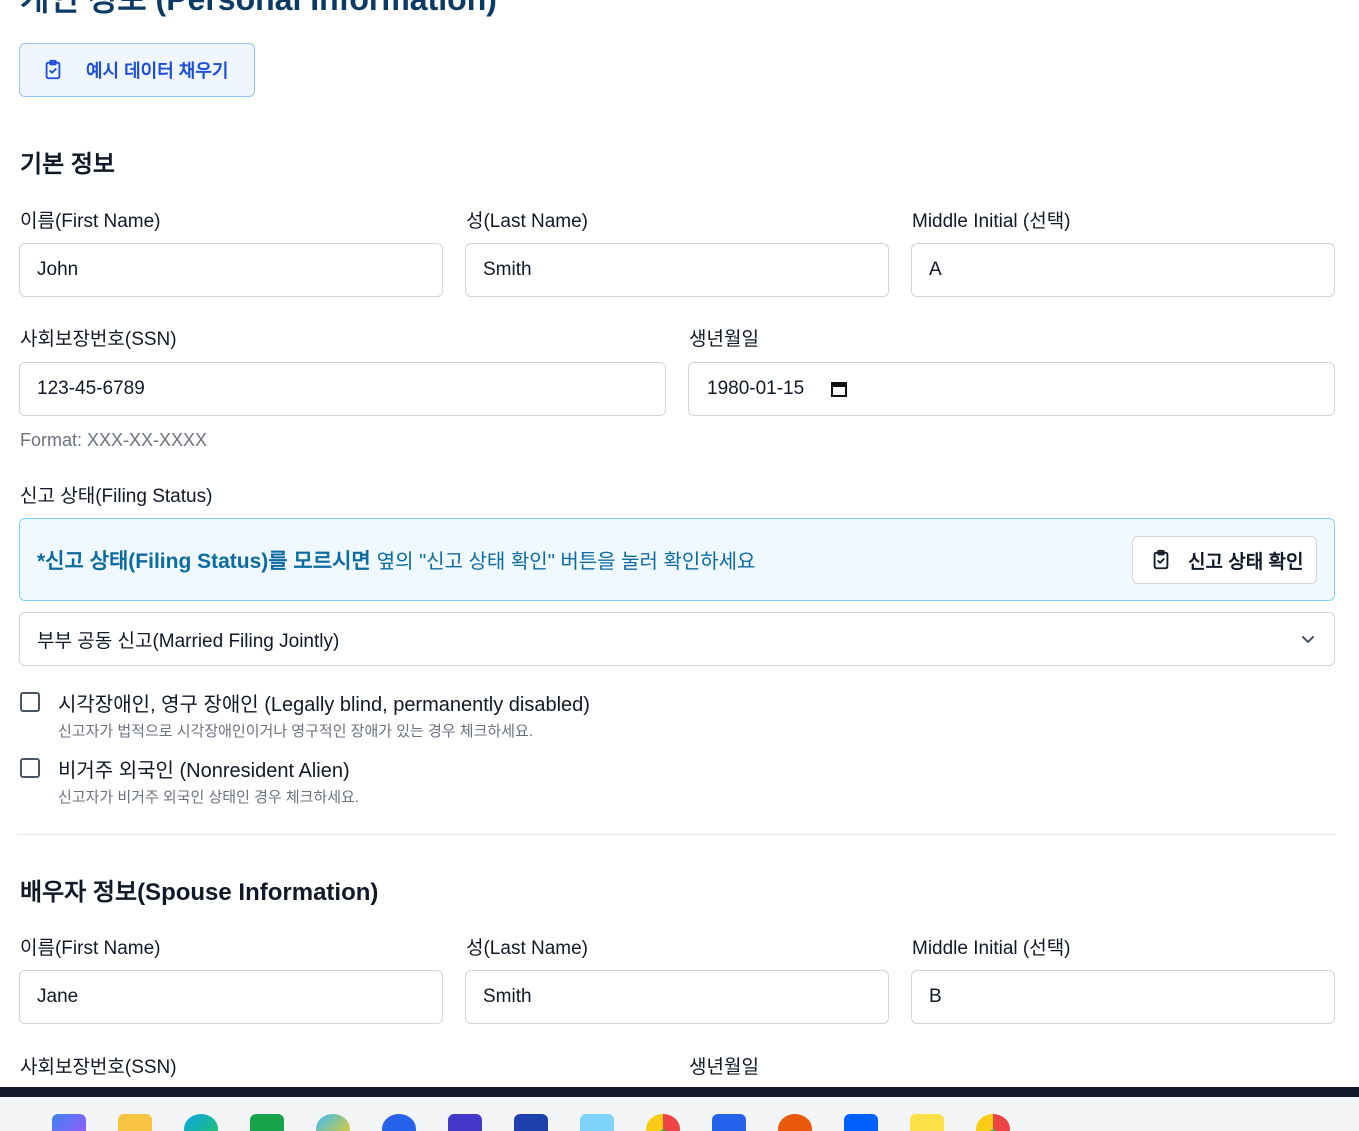  Describe the element at coordinates (677, 270) in the screenshot. I see `last-name-input` at that location.